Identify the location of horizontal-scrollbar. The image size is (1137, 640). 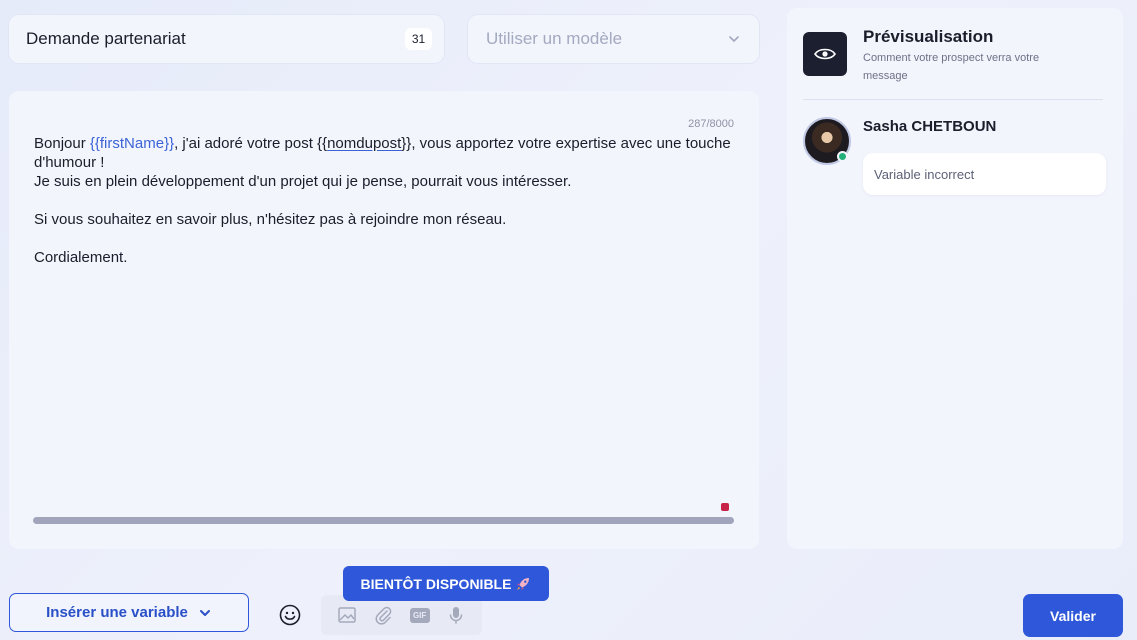
(383, 520).